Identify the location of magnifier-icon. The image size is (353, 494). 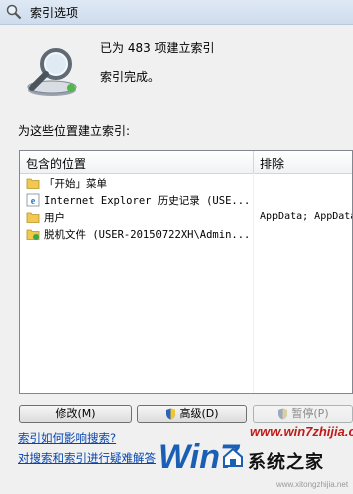
(14, 12).